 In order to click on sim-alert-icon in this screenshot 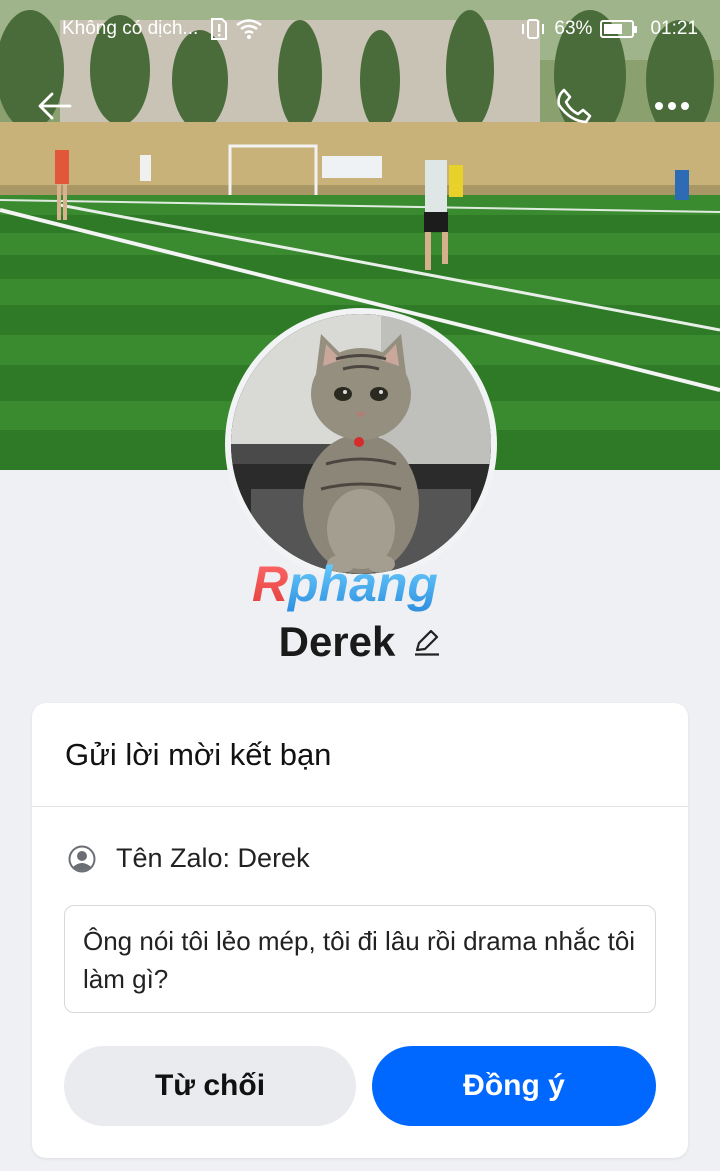, I will do `click(219, 29)`.